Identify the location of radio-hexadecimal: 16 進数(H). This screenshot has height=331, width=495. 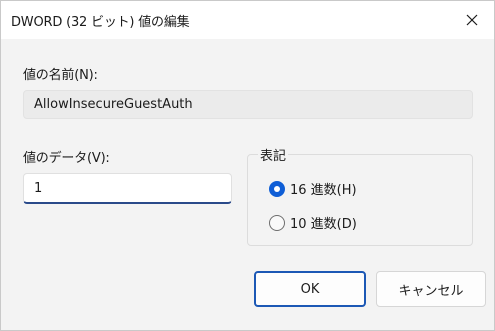
(313, 188).